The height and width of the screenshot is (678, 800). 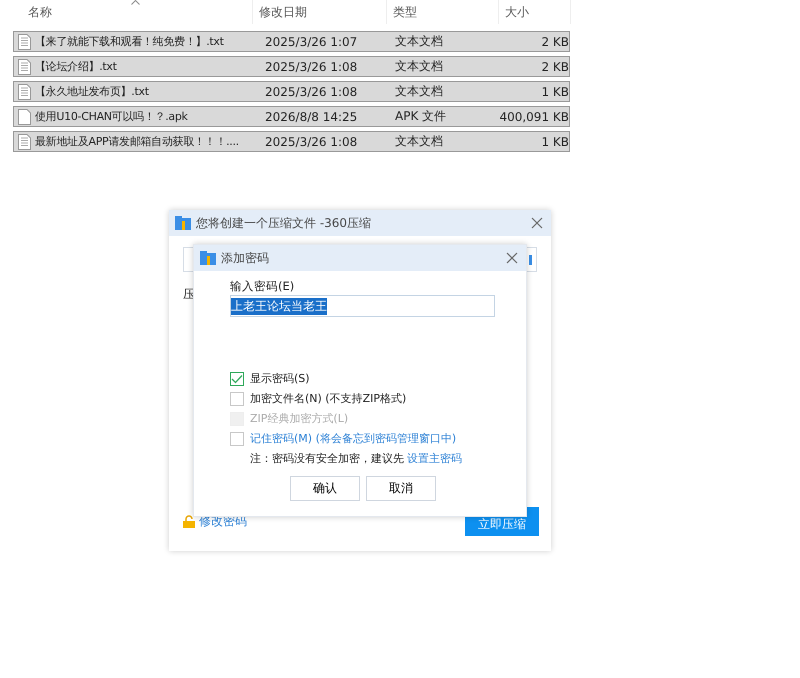 I want to click on column-header: 类型, so click(x=443, y=12).